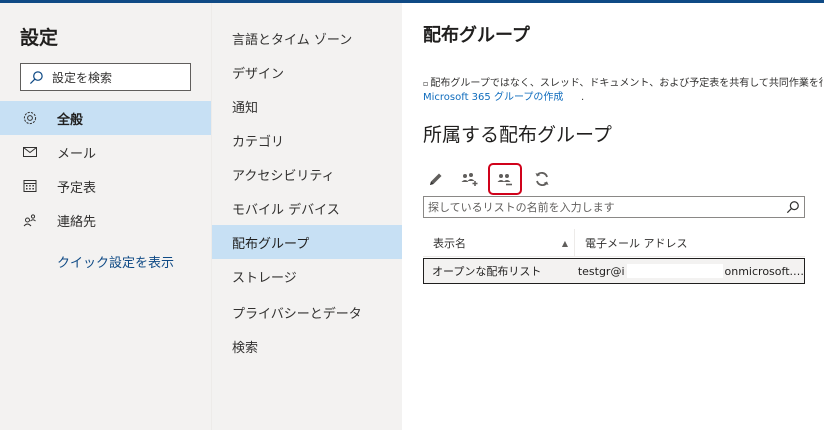 The width and height of the screenshot is (824, 430). What do you see at coordinates (493, 98) in the screenshot?
I see `create-m365-group-link: Microsoft 365 グループの作成` at bounding box center [493, 98].